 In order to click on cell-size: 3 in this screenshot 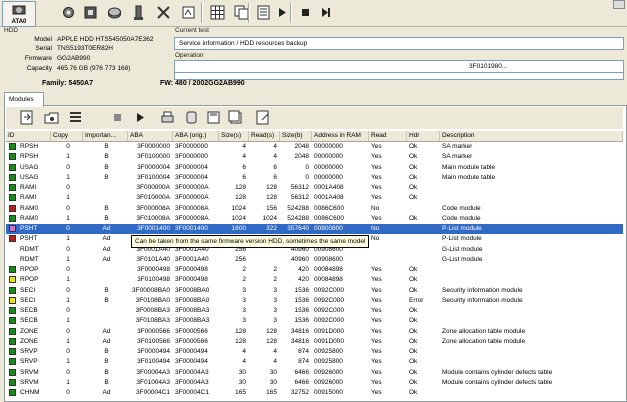, I will do `click(244, 290)`.